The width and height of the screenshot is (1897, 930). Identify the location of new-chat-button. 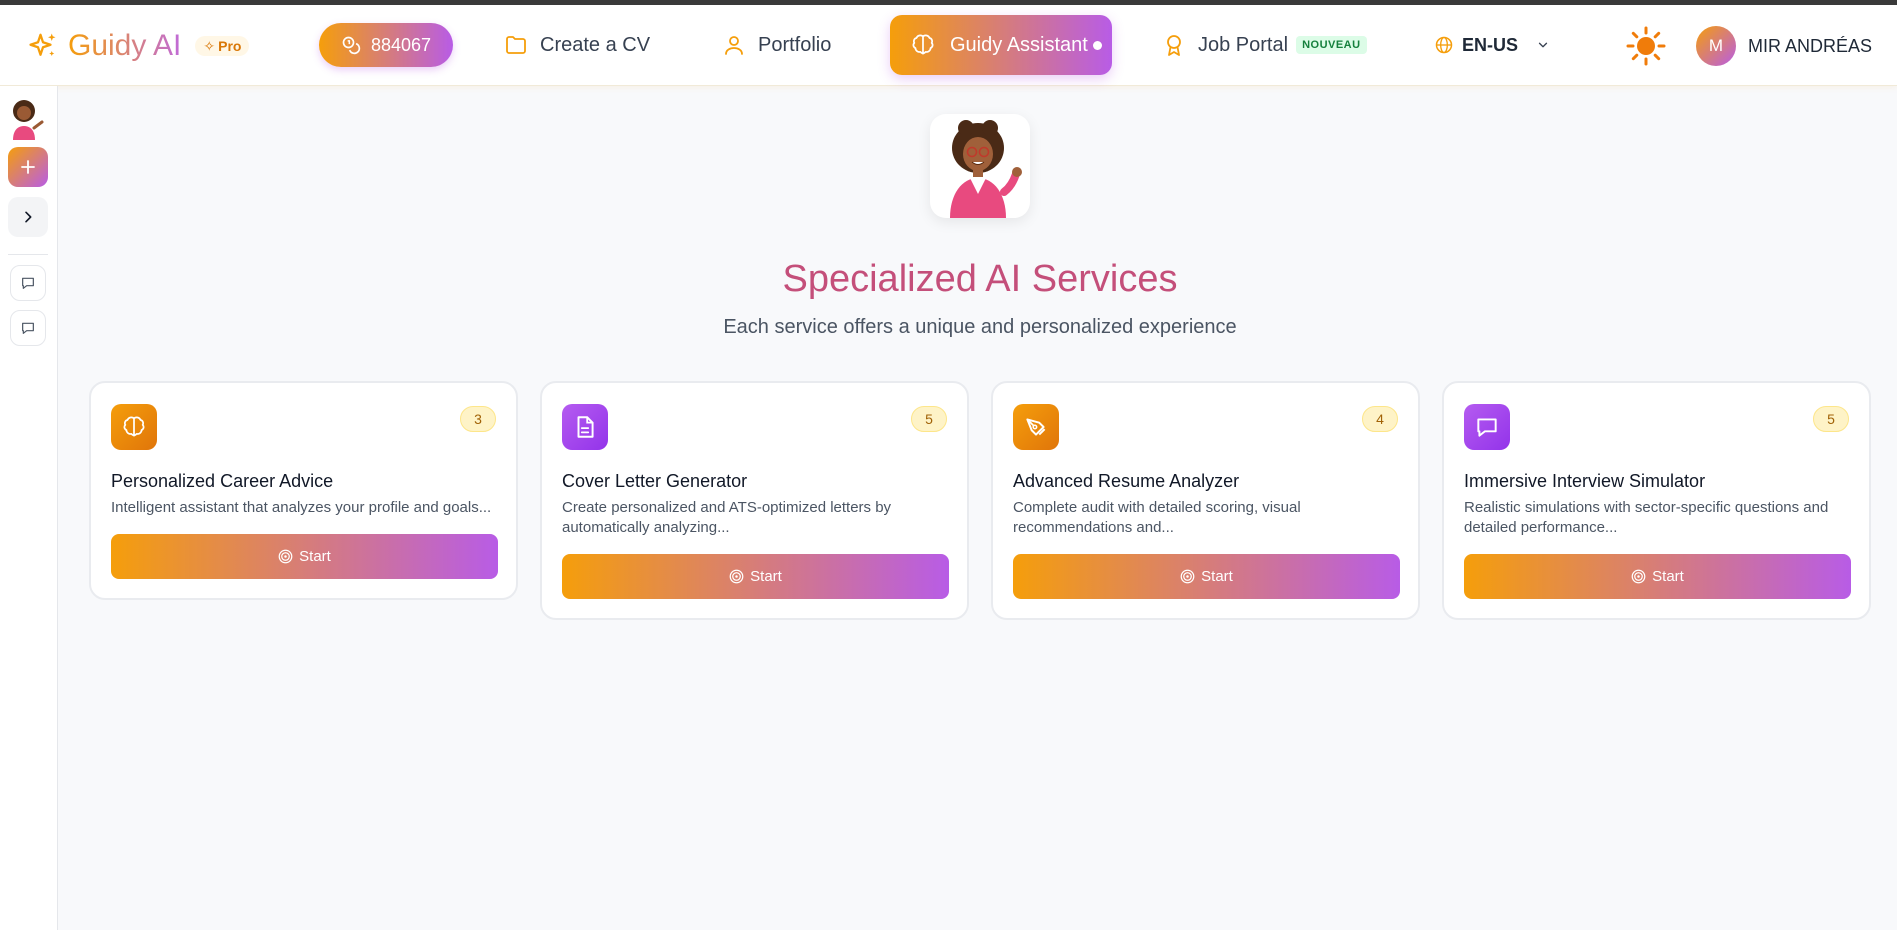
(28, 167).